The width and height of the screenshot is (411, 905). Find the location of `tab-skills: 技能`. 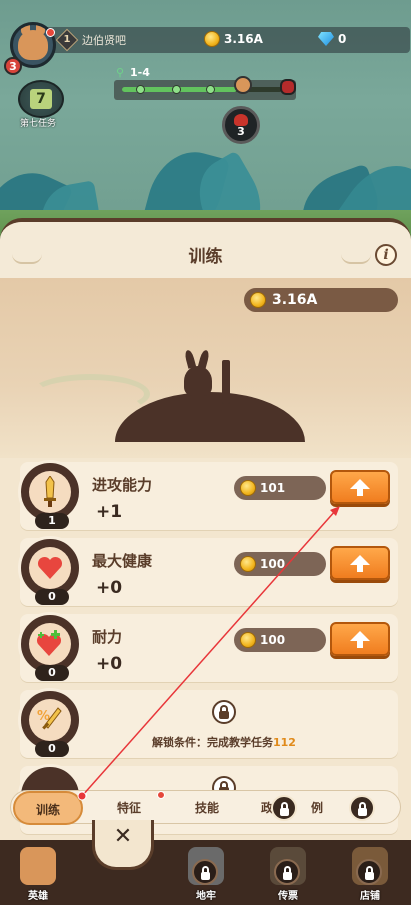

tab-skills: 技能 is located at coordinates (207, 808).